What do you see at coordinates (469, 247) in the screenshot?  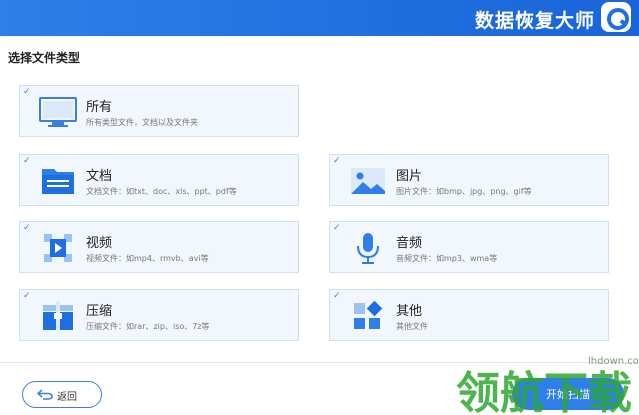 I see `file-type-audio-card: ✓ 音频 音频文件：如mp3、wma等` at bounding box center [469, 247].